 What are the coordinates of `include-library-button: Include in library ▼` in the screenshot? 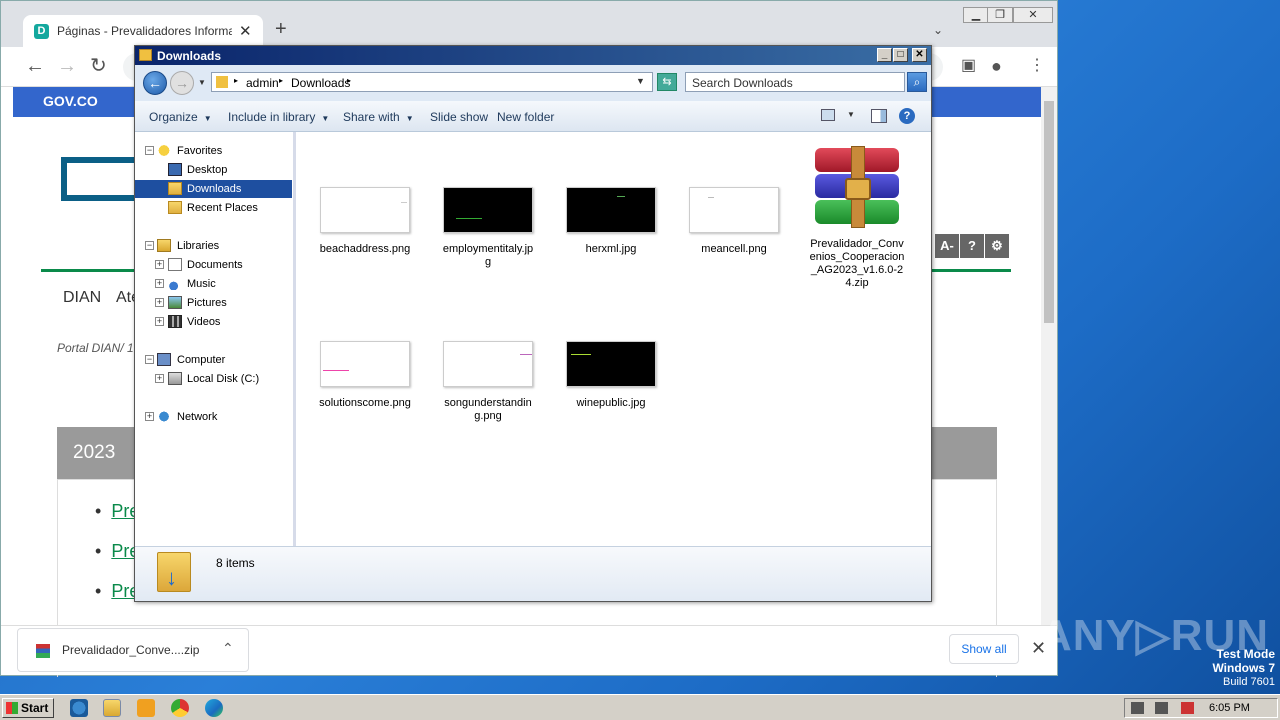 It's located at (278, 117).